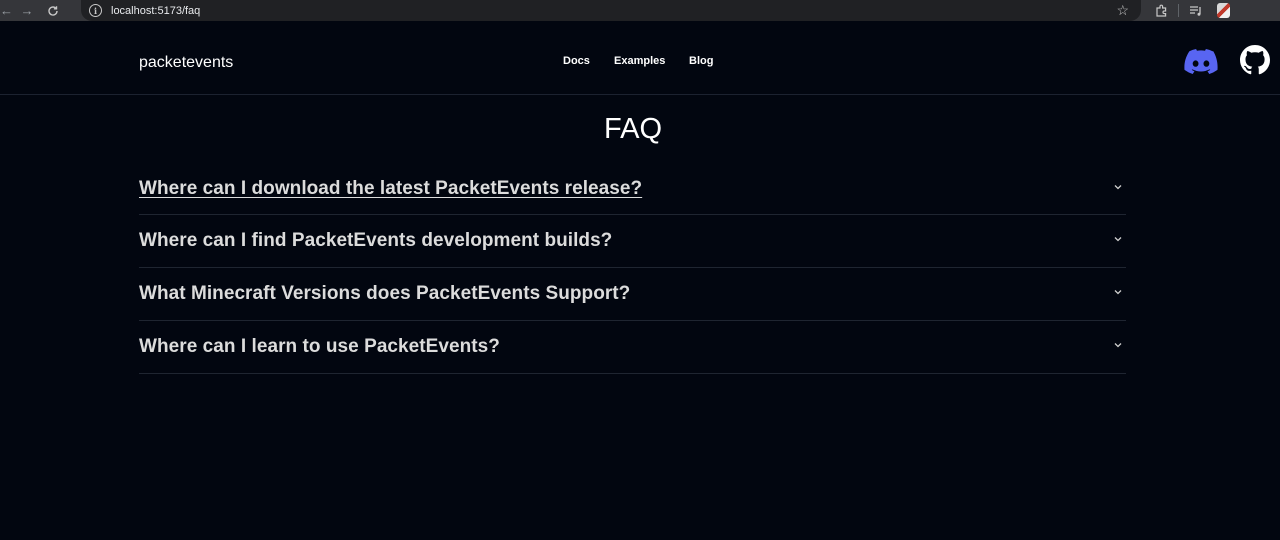 This screenshot has height=540, width=1280. What do you see at coordinates (7, 10) in the screenshot?
I see `back-icon: ←` at bounding box center [7, 10].